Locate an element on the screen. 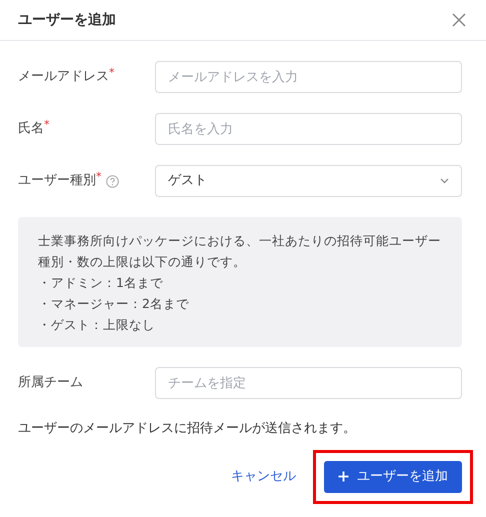  info-line: ・ゲスト：上限なし is located at coordinates (97, 325).